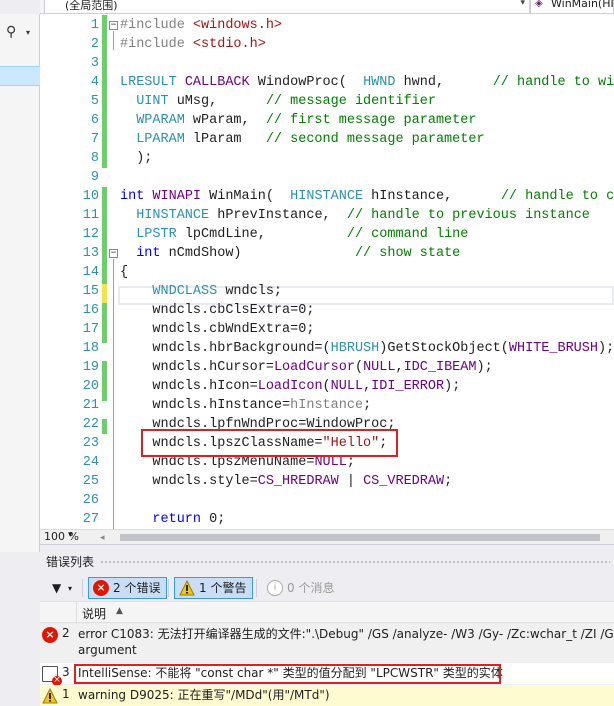  Describe the element at coordinates (90, 215) in the screenshot. I see `line-number: 11` at that location.